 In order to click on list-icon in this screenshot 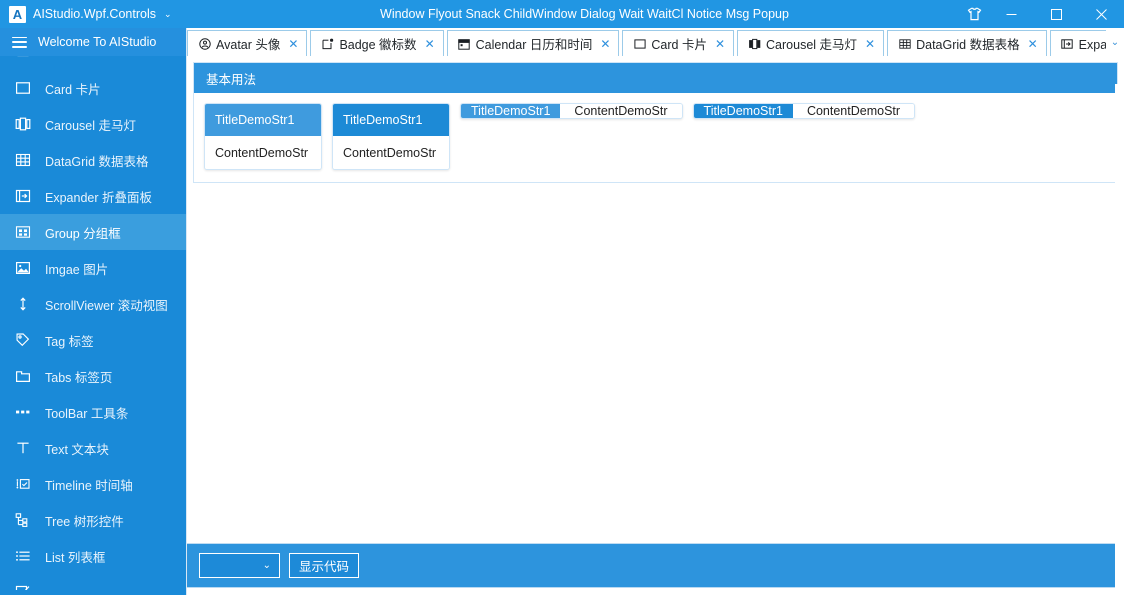, I will do `click(23, 556)`.